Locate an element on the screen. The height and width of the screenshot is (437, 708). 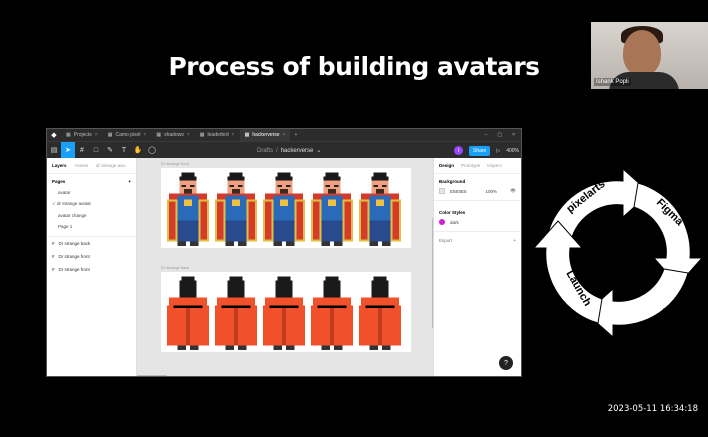
user-avatar: I is located at coordinates (458, 150).